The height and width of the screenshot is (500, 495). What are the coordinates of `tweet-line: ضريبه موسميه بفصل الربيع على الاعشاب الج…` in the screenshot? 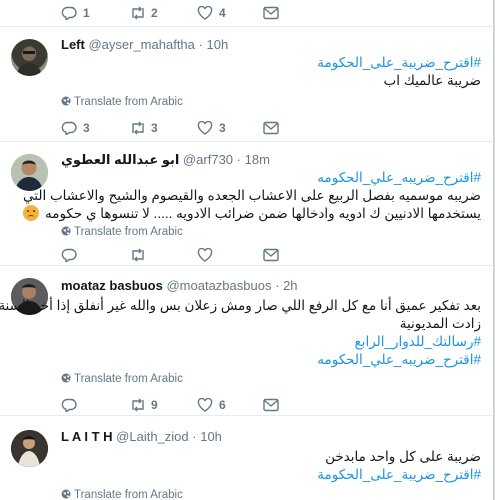 It's located at (252, 195).